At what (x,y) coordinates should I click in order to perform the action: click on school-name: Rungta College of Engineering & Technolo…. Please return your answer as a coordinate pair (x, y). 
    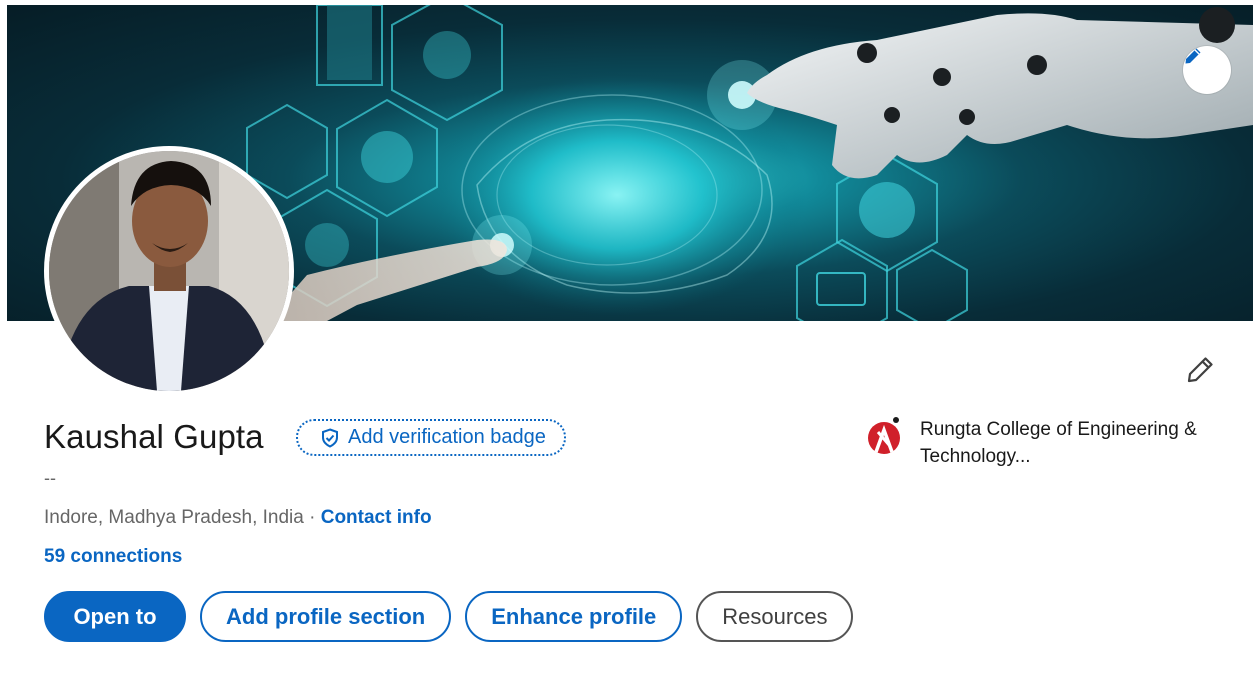
    Looking at the image, I should click on (1058, 443).